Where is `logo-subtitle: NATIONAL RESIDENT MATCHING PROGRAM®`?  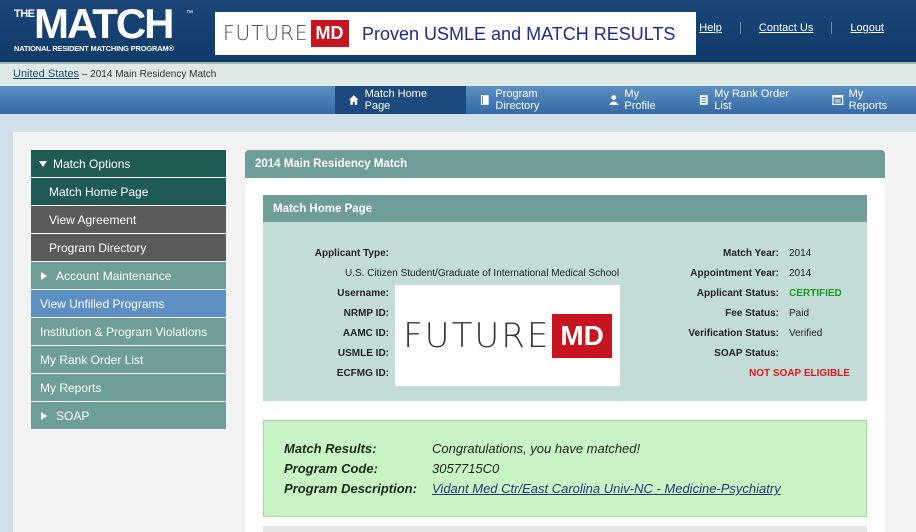 logo-subtitle: NATIONAL RESIDENT MATCHING PROGRAM® is located at coordinates (94, 48).